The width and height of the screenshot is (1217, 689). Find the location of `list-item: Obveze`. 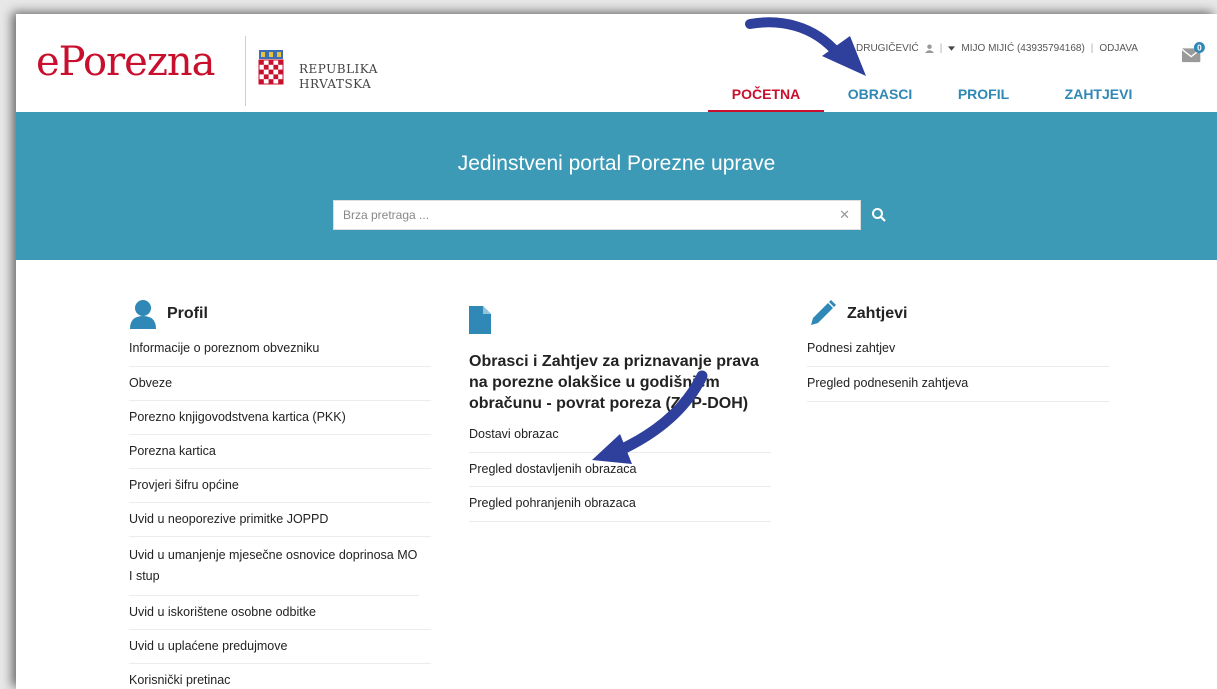

list-item: Obveze is located at coordinates (280, 384).